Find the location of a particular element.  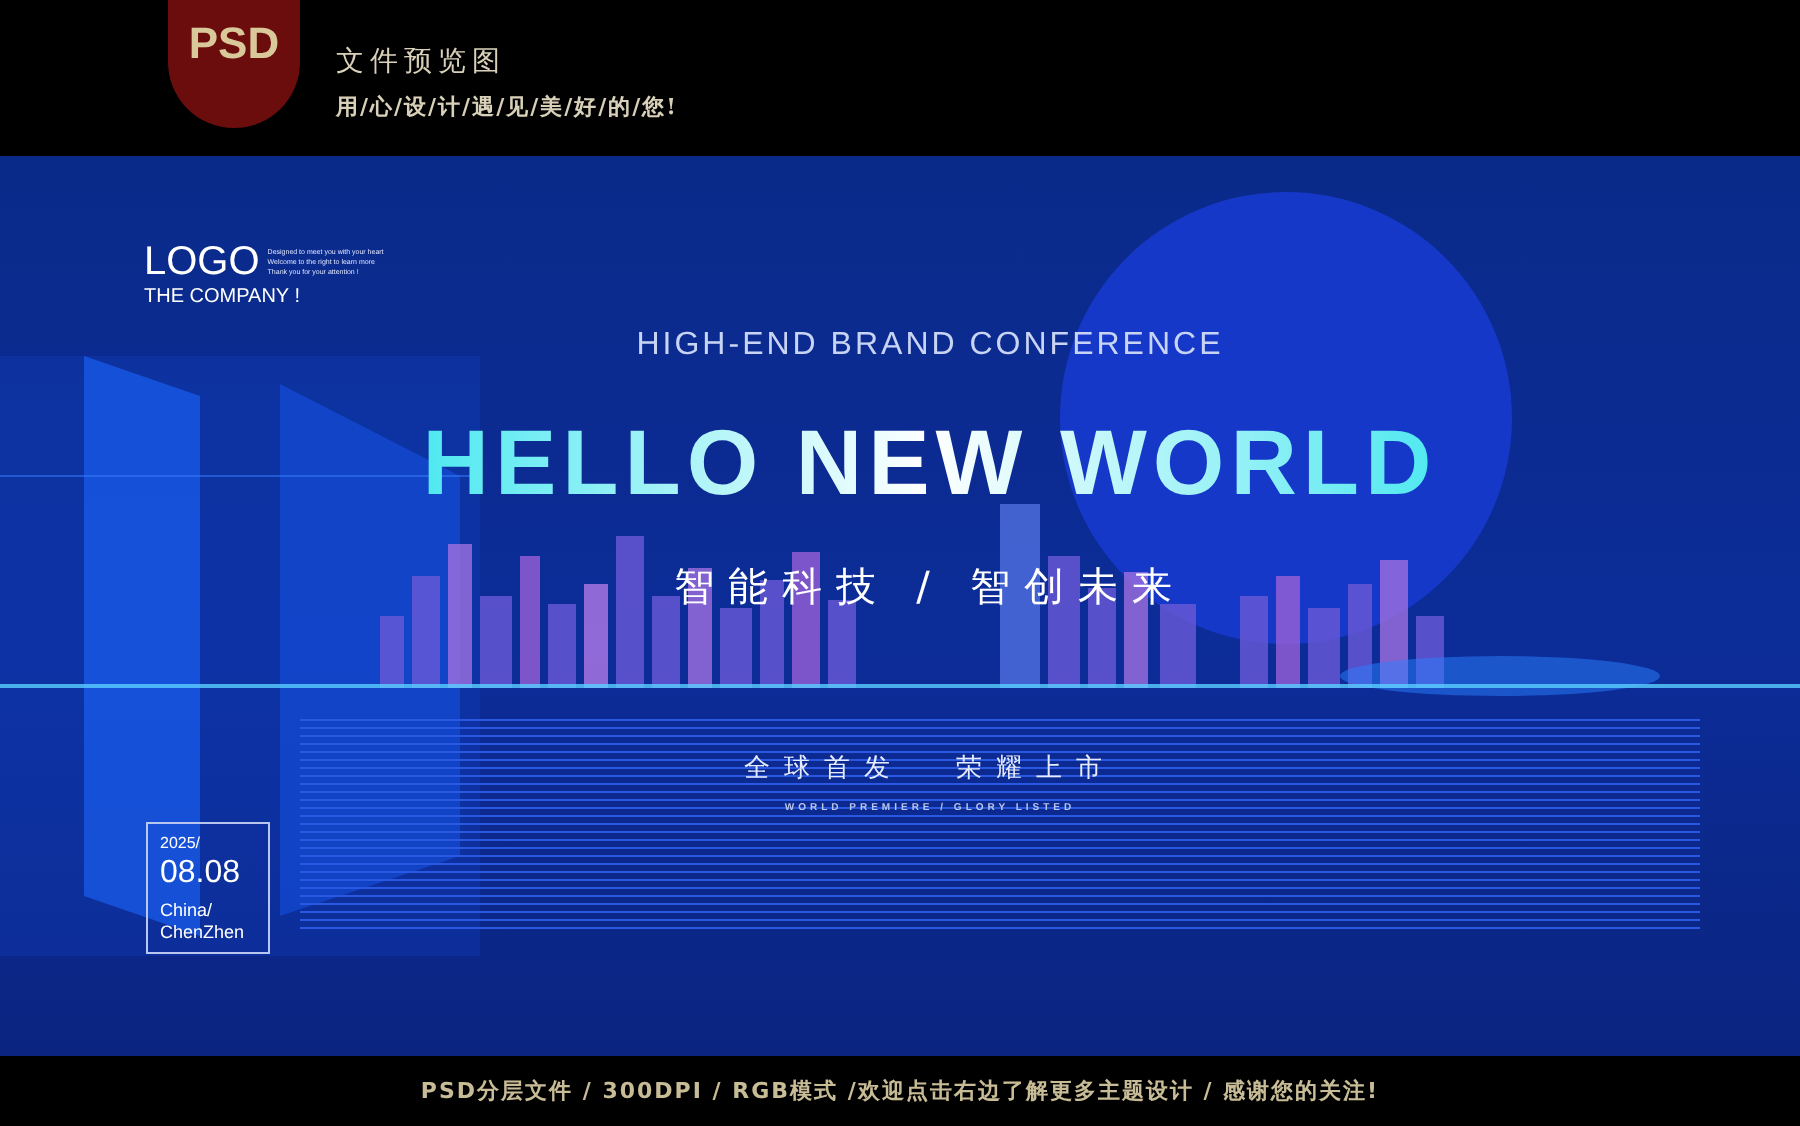

logo-mark: LOGO is located at coordinates (202, 263).